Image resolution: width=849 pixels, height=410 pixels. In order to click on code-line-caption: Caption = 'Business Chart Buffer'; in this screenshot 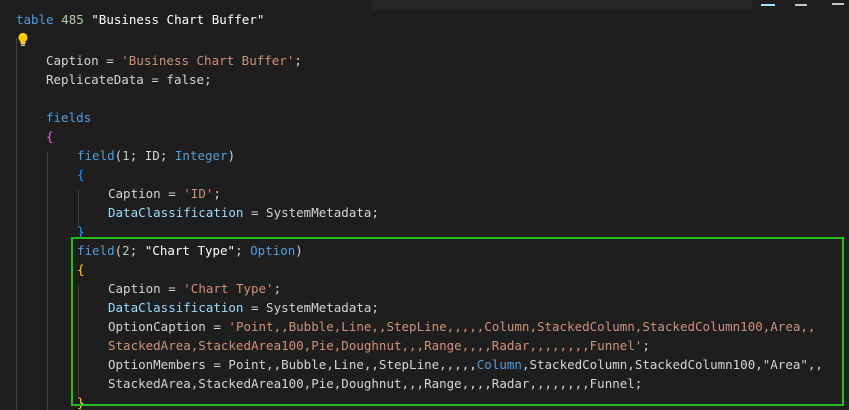, I will do `click(174, 60)`.